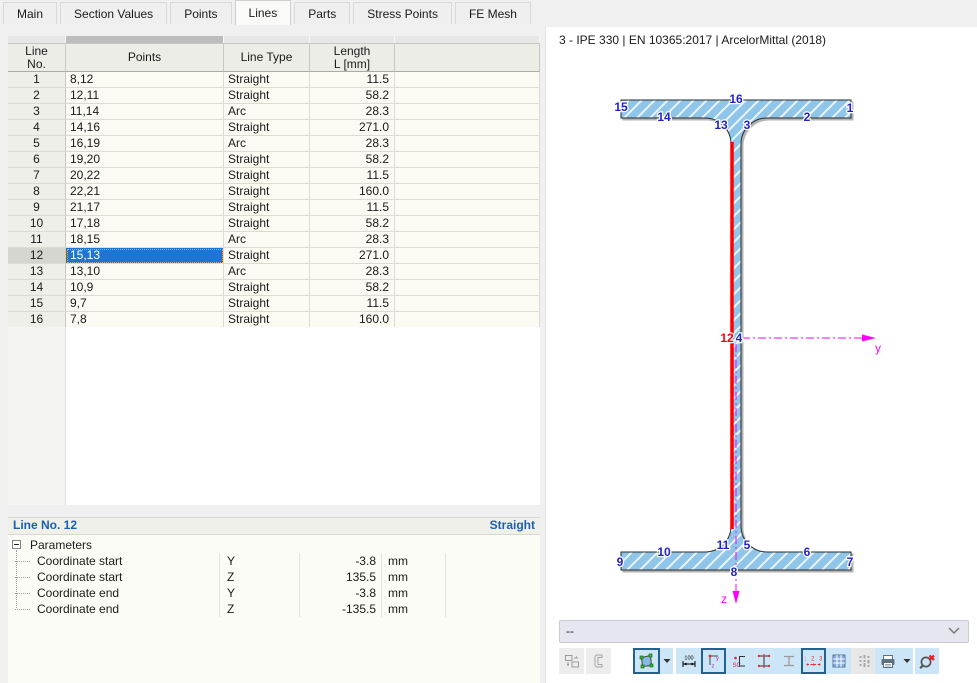 The width and height of the screenshot is (977, 683). Describe the element at coordinates (666, 661) in the screenshot. I see `view-full-section-dropdown` at that location.